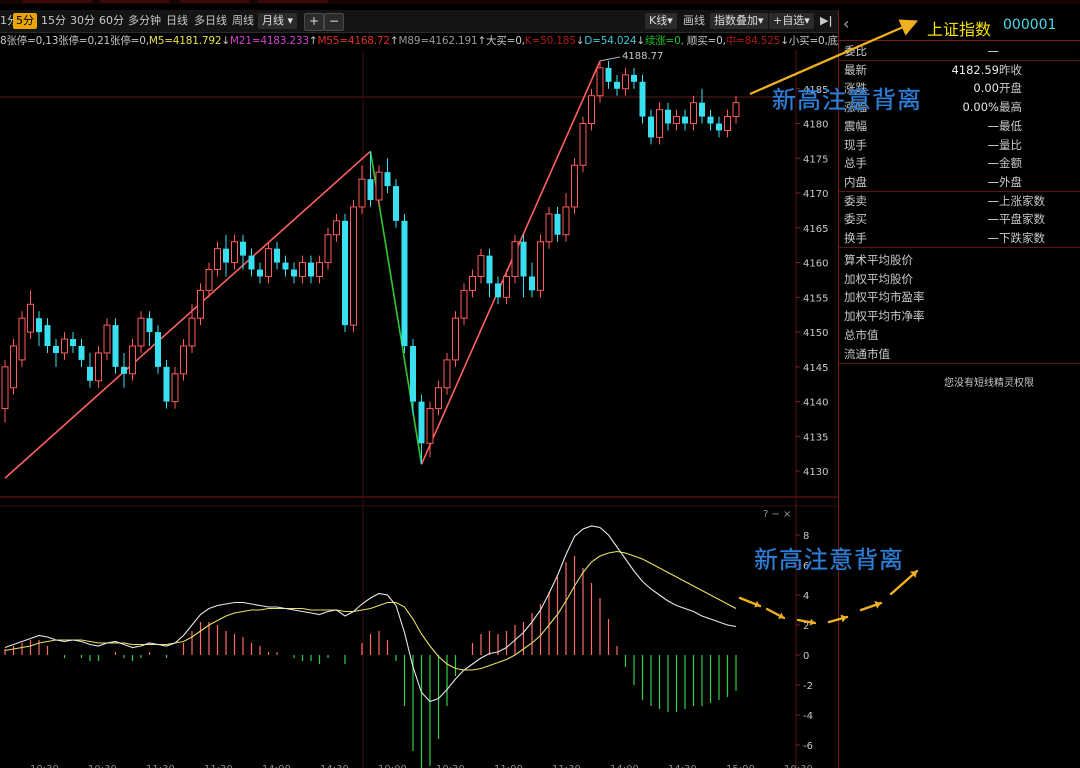 The image size is (1080, 768). Describe the element at coordinates (829, 560) in the screenshot. I see `divergence-annotation-macd: 新高注意背离` at that location.